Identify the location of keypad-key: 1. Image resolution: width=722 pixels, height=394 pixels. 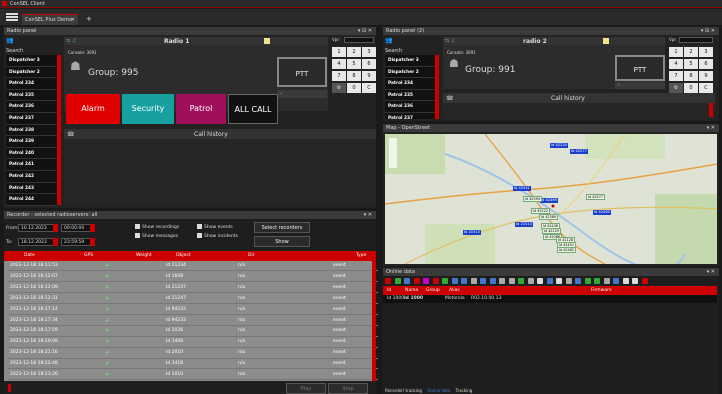
(676, 52).